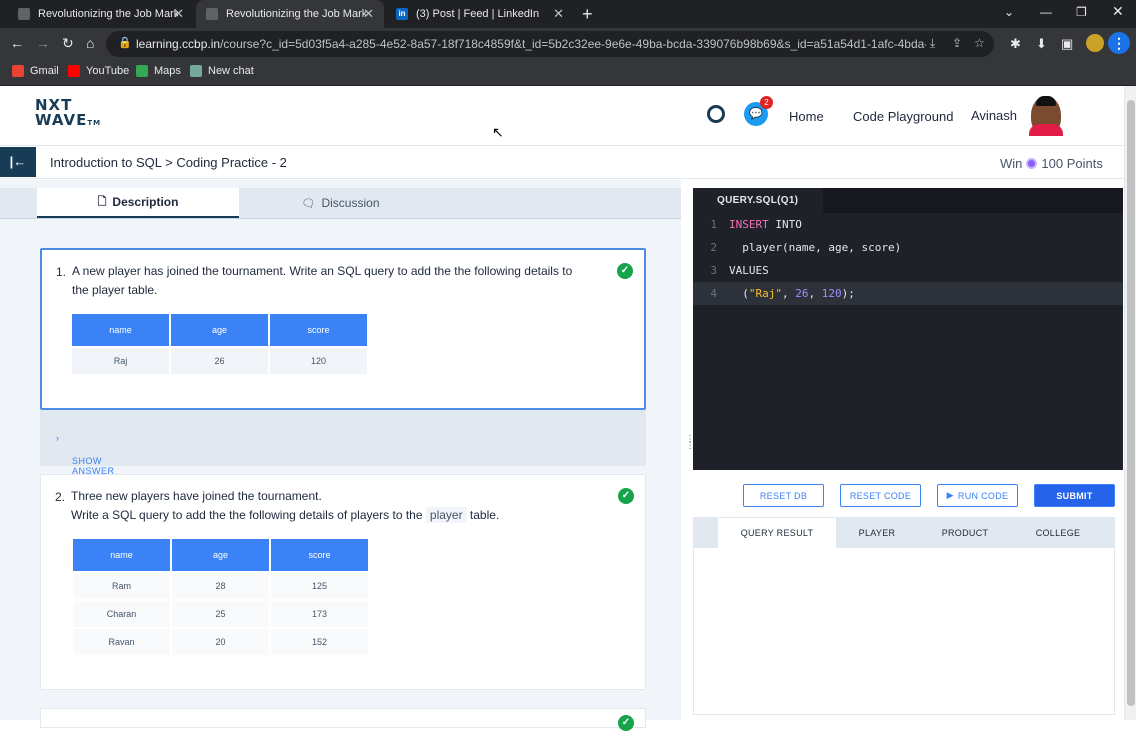 Image resolution: width=1136 pixels, height=731 pixels. What do you see at coordinates (142, 71) in the screenshot?
I see `maps-icon` at bounding box center [142, 71].